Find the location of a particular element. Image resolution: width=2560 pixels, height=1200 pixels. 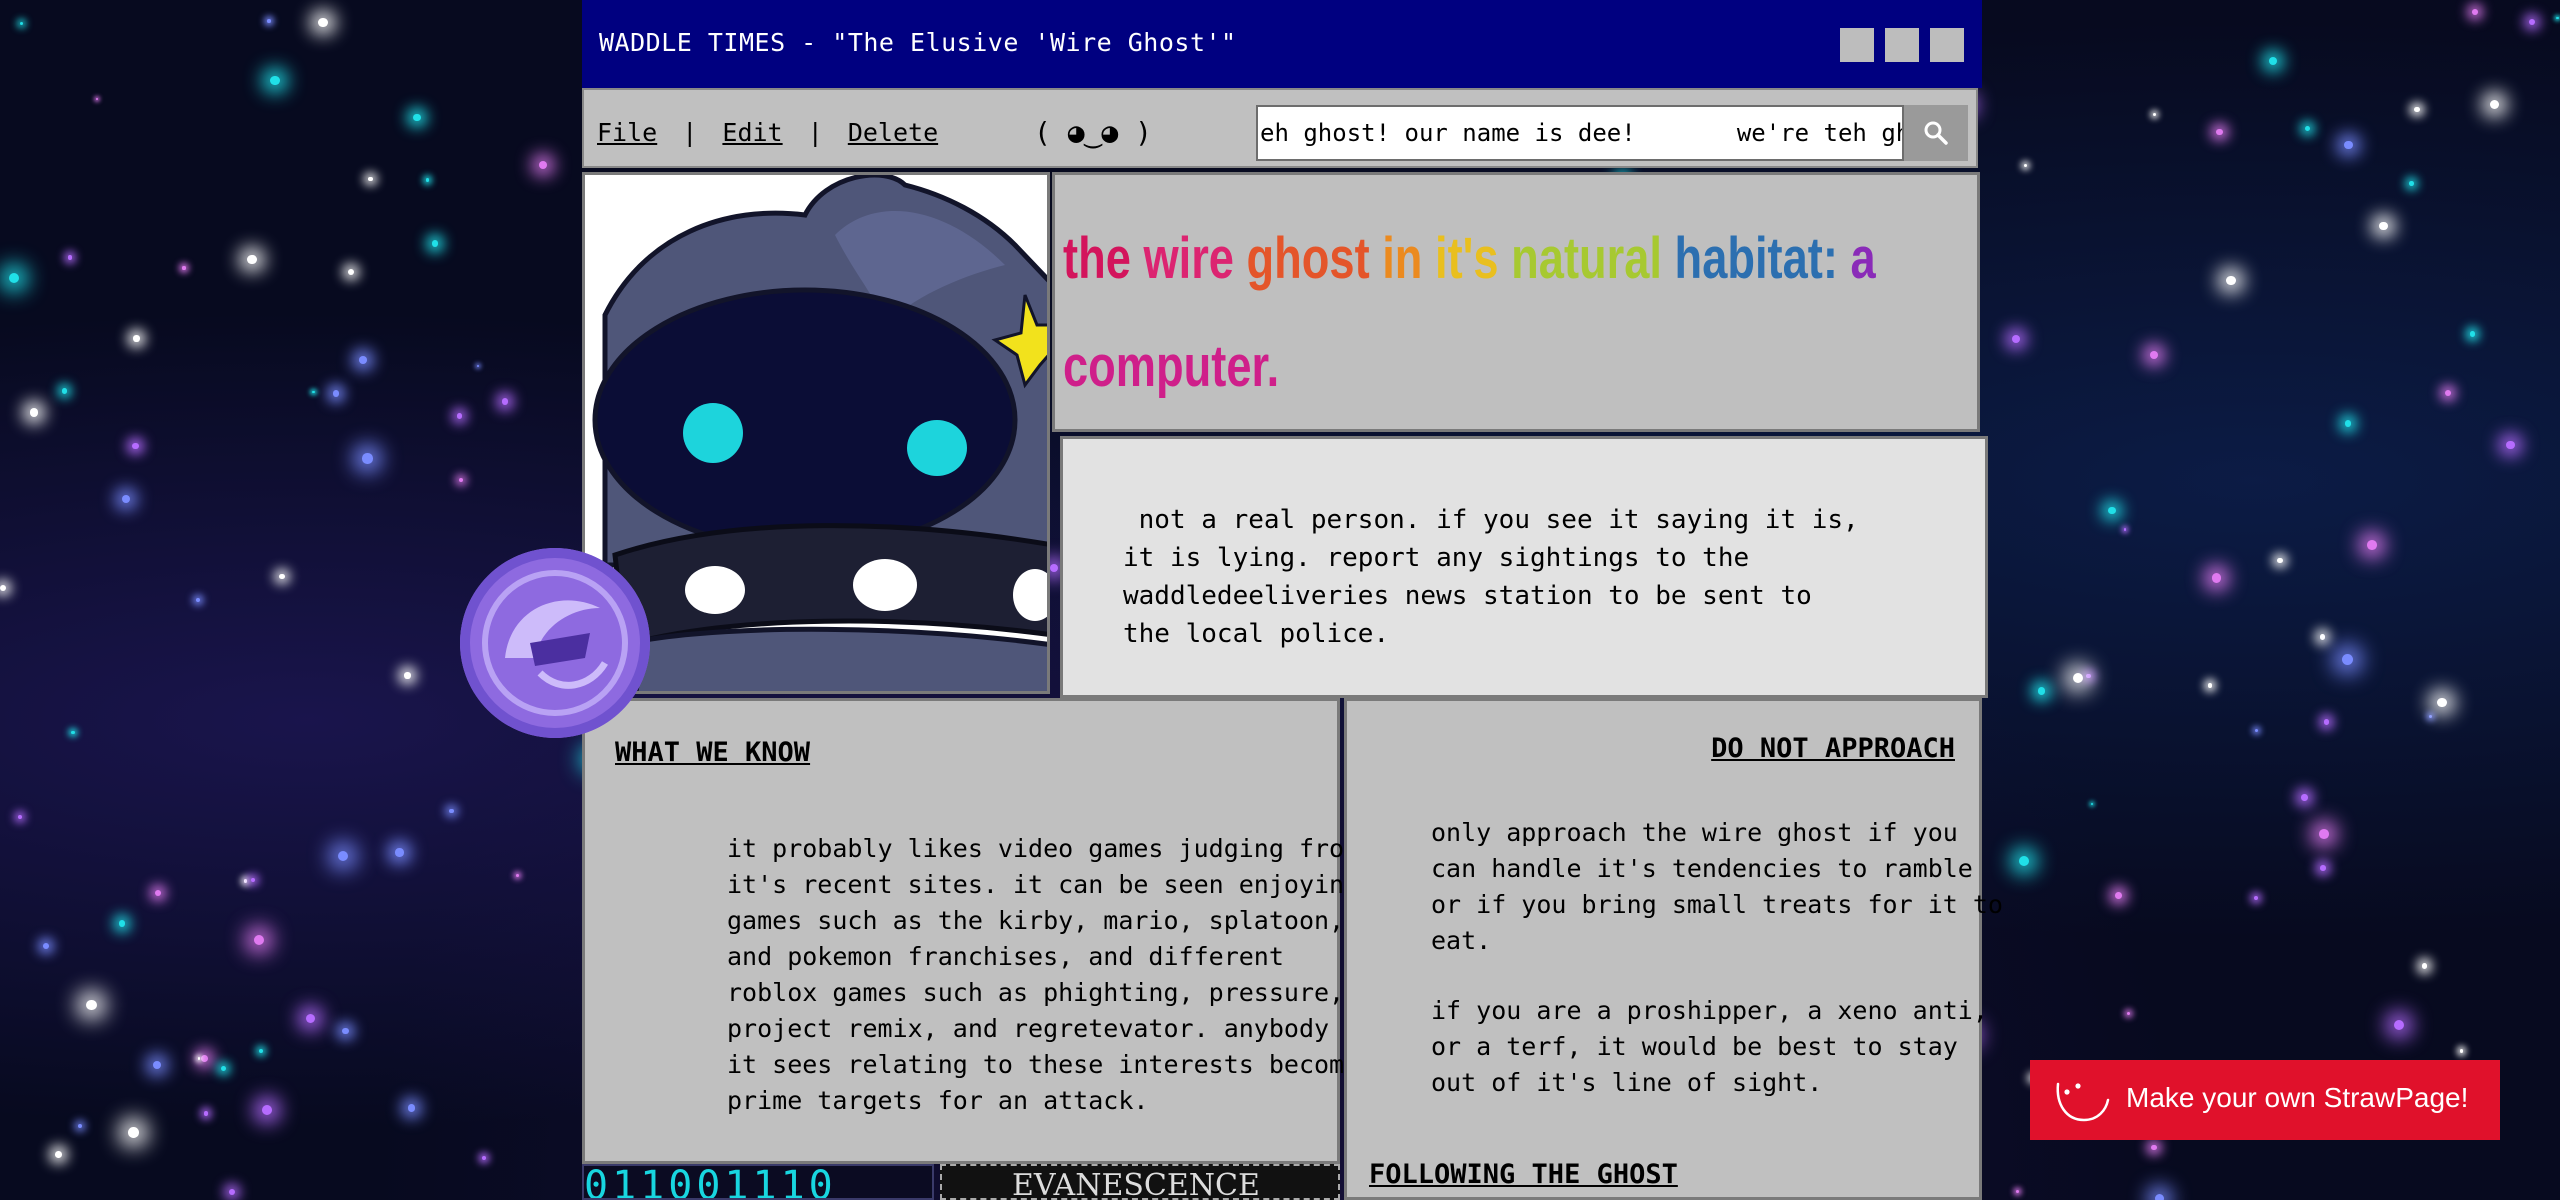

menu-edit: Edit is located at coordinates (752, 132).